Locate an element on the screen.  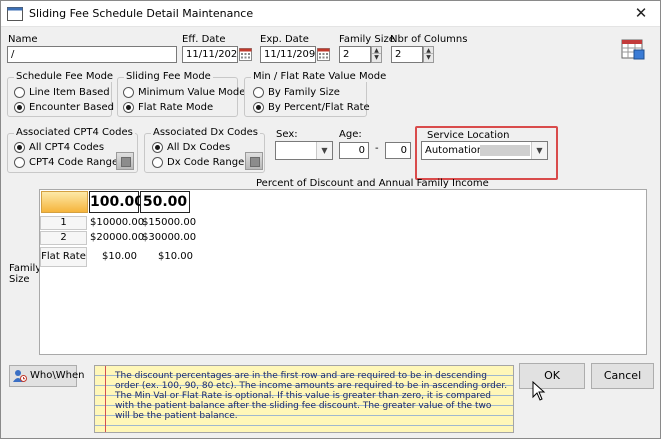
radio-all-cpt4-codes: All CPT4 Codes is located at coordinates (59, 147).